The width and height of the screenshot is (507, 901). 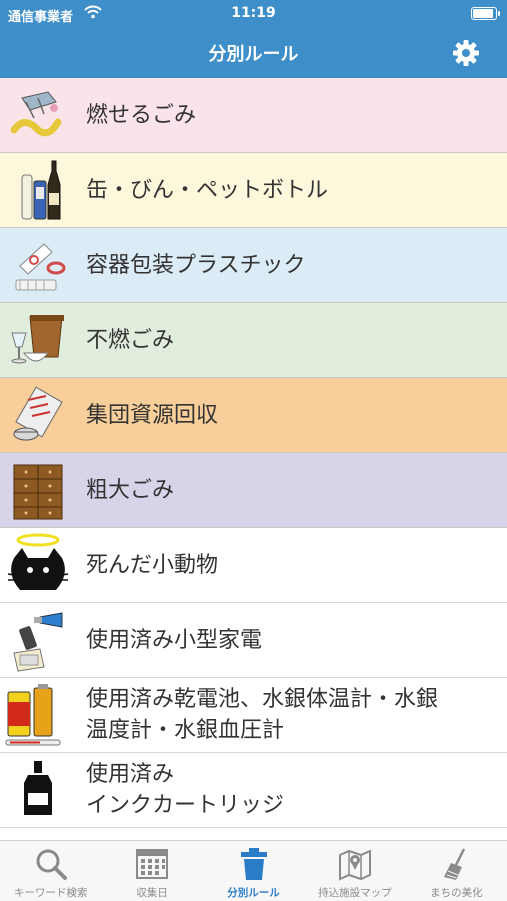 I want to click on battery-thermometer-icon, so click(x=43, y=715).